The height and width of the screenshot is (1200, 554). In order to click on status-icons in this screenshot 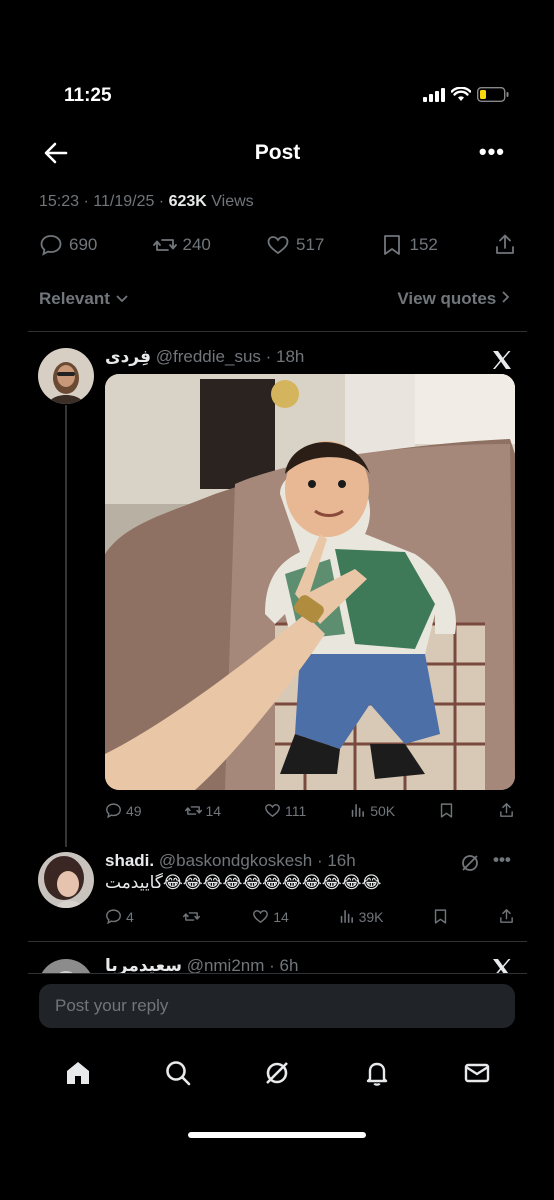, I will do `click(466, 94)`.